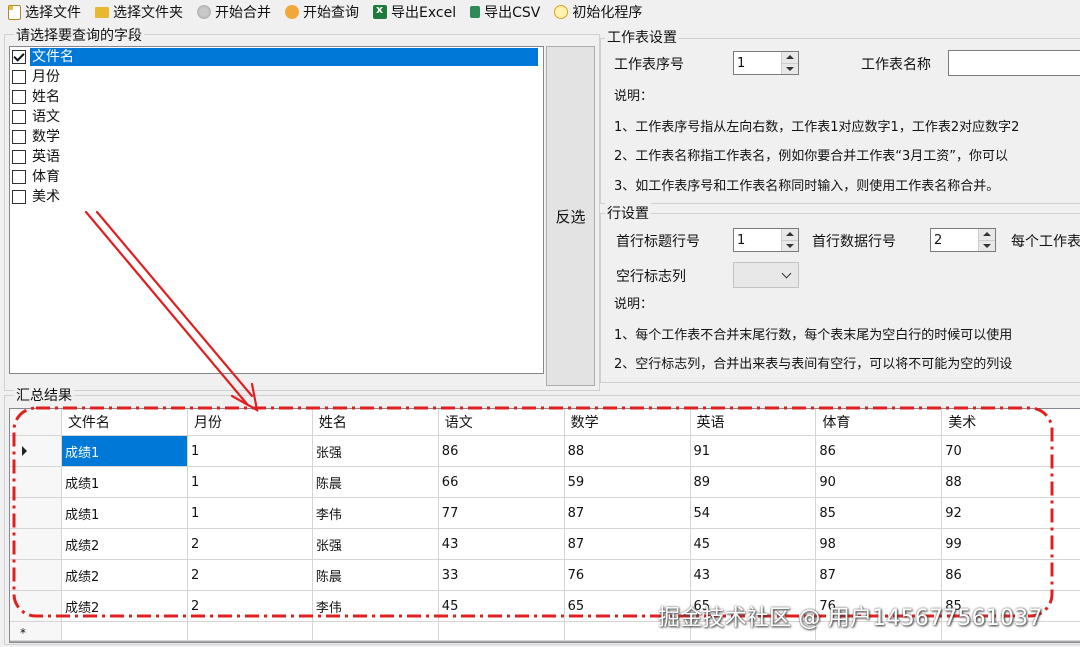  Describe the element at coordinates (250, 422) in the screenshot. I see `column-header: 月份` at that location.